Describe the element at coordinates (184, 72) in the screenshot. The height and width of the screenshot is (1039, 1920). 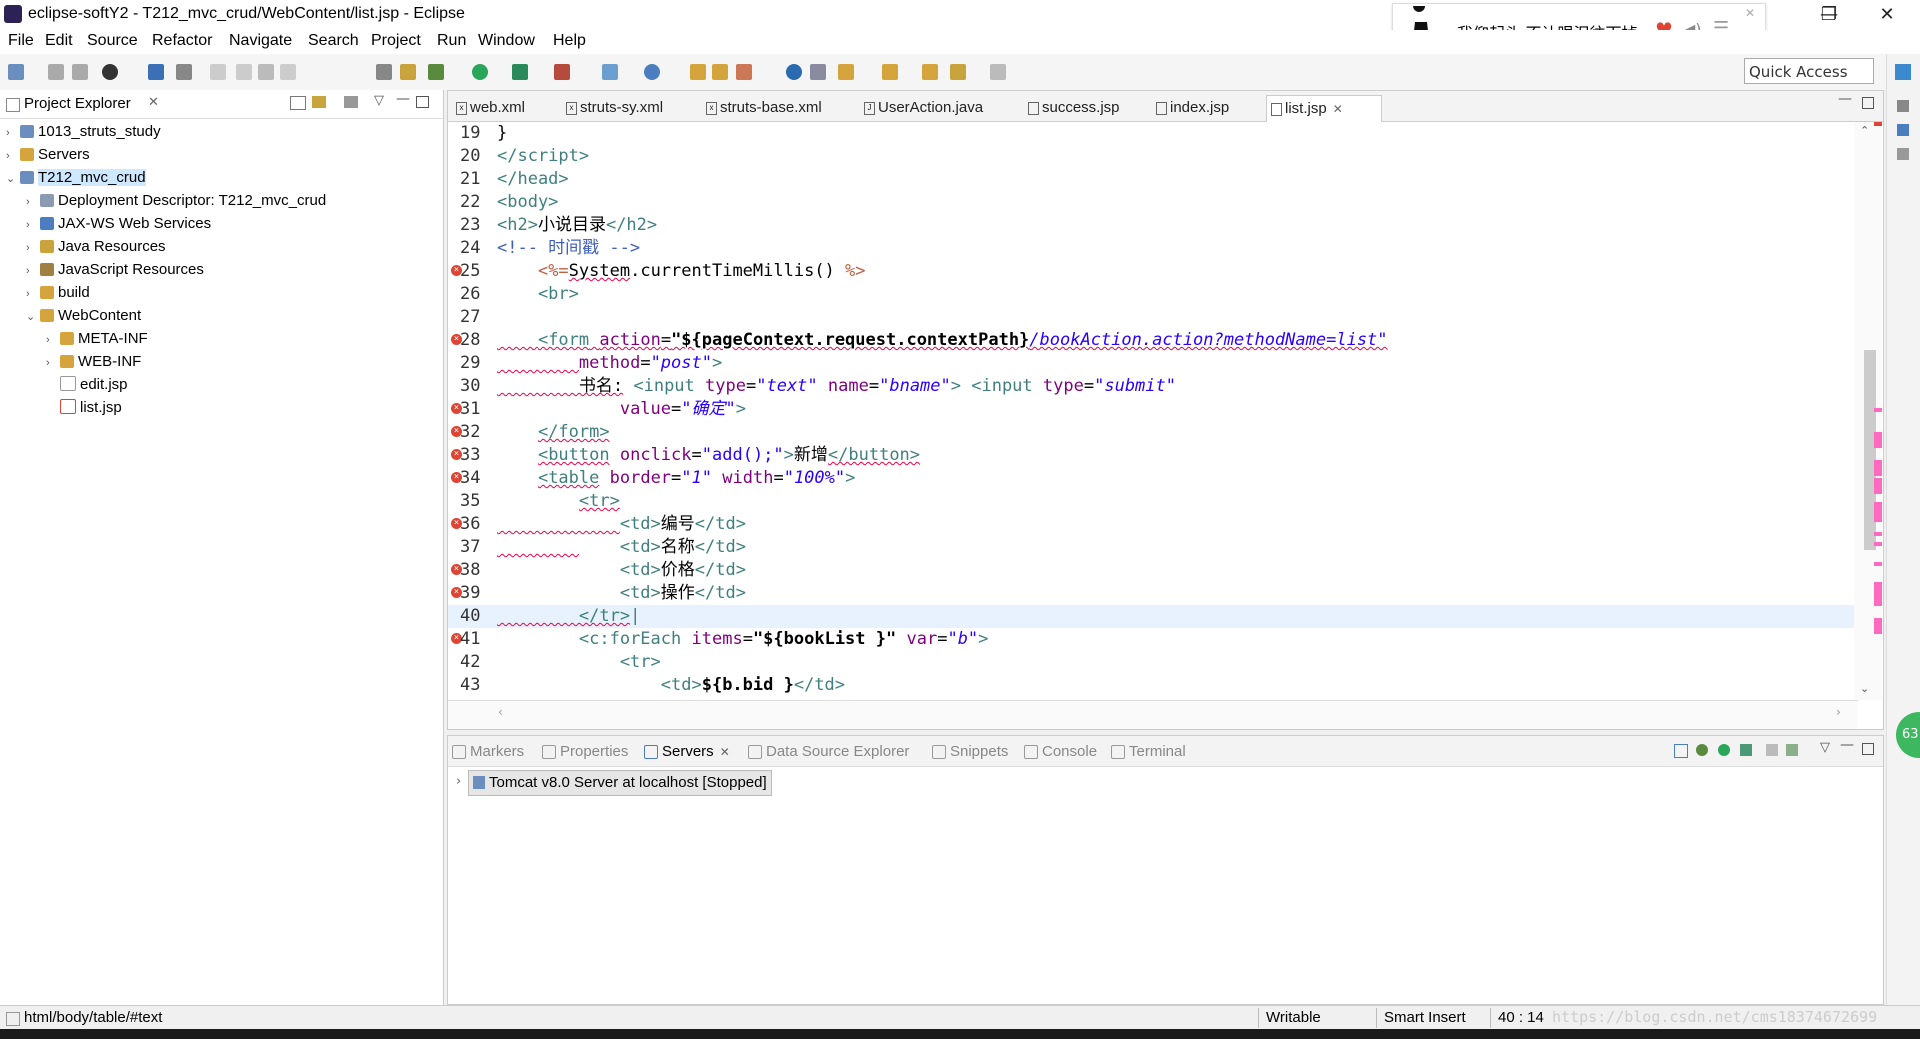
I see `skip-icon` at that location.